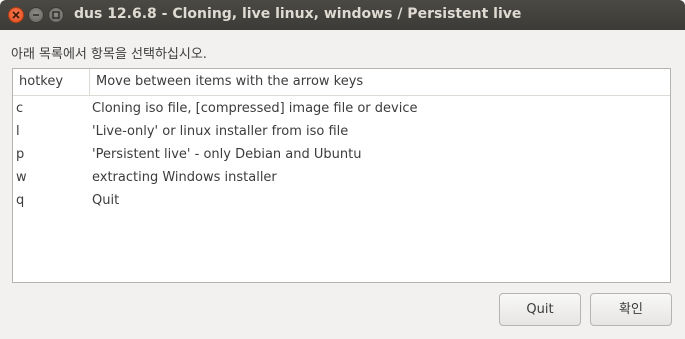  What do you see at coordinates (20, 200) in the screenshot?
I see `list-item-hotkey: q` at bounding box center [20, 200].